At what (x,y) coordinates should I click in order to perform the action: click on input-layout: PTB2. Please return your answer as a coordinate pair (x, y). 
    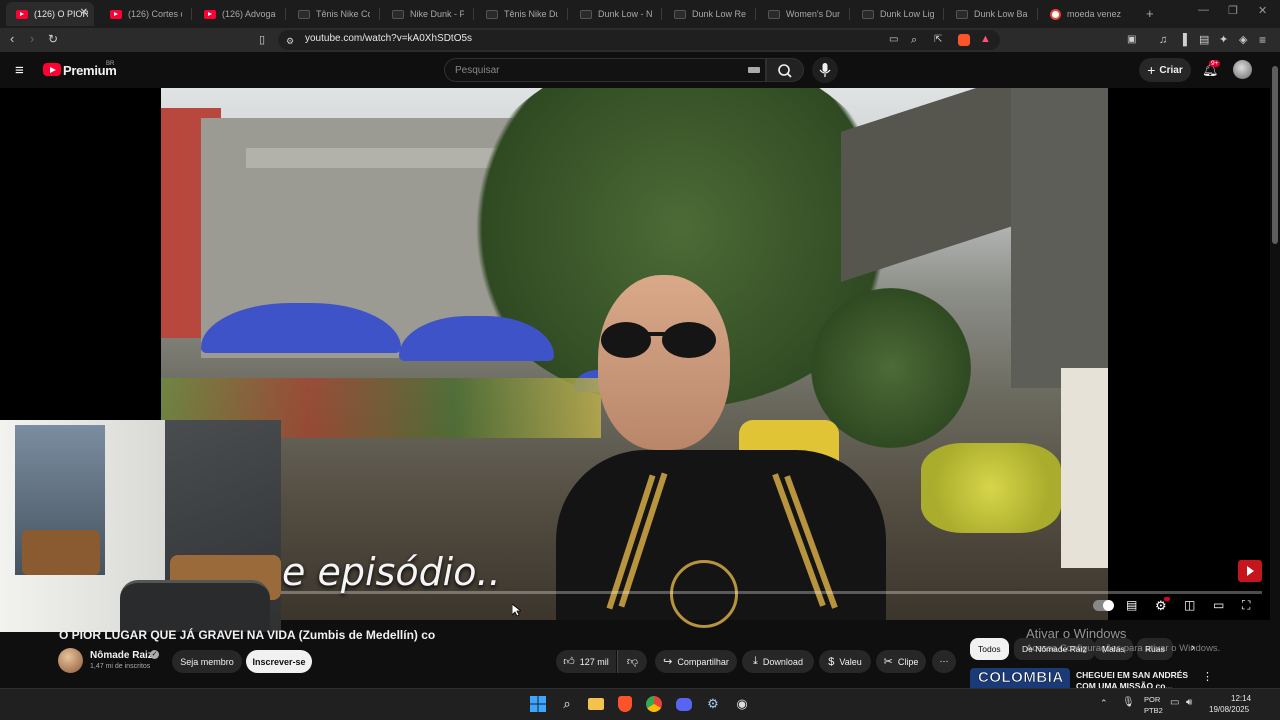
    Looking at the image, I should click on (1153, 710).